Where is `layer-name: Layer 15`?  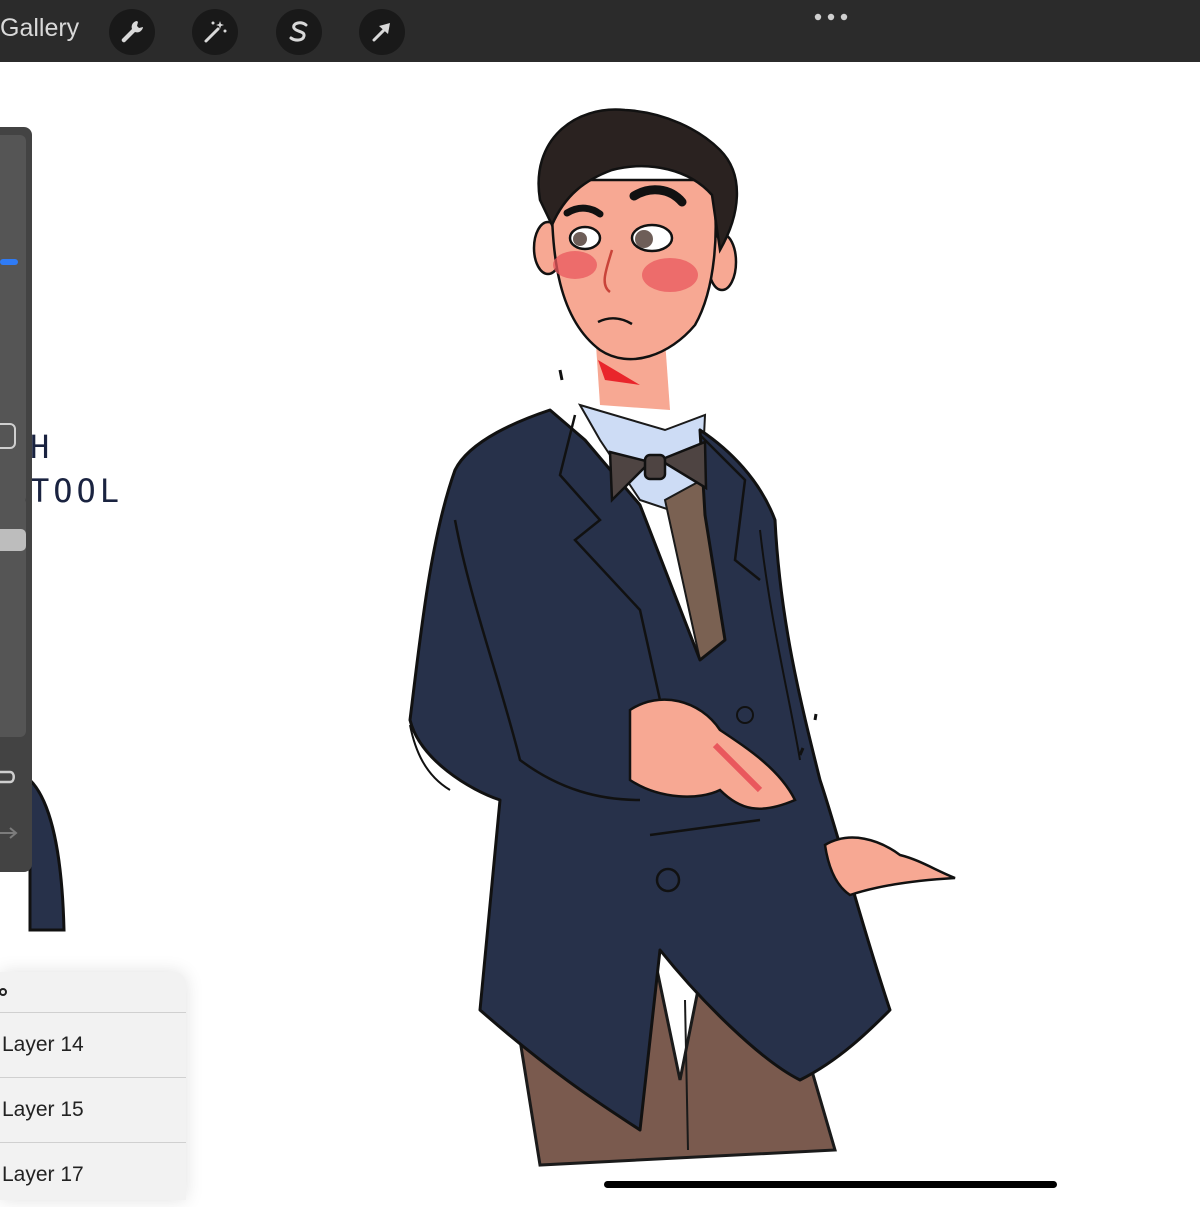 layer-name: Layer 15 is located at coordinates (43, 1109).